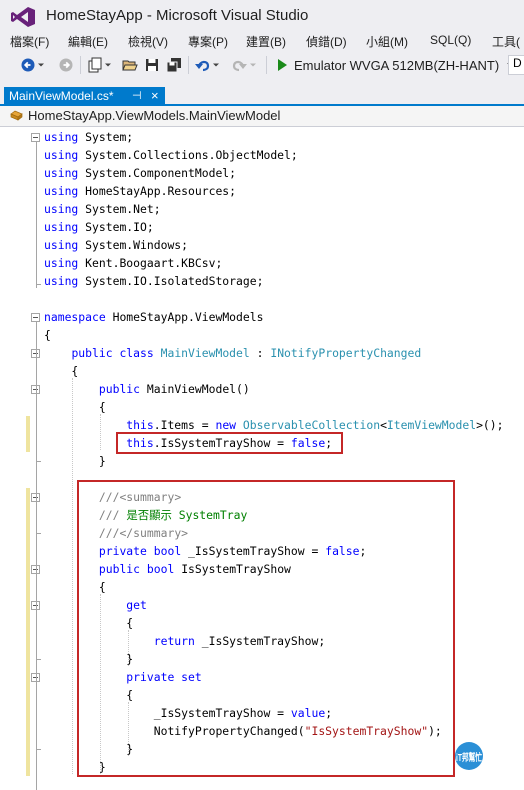  Describe the element at coordinates (490, 425) in the screenshot. I see `code-token: >();` at that location.